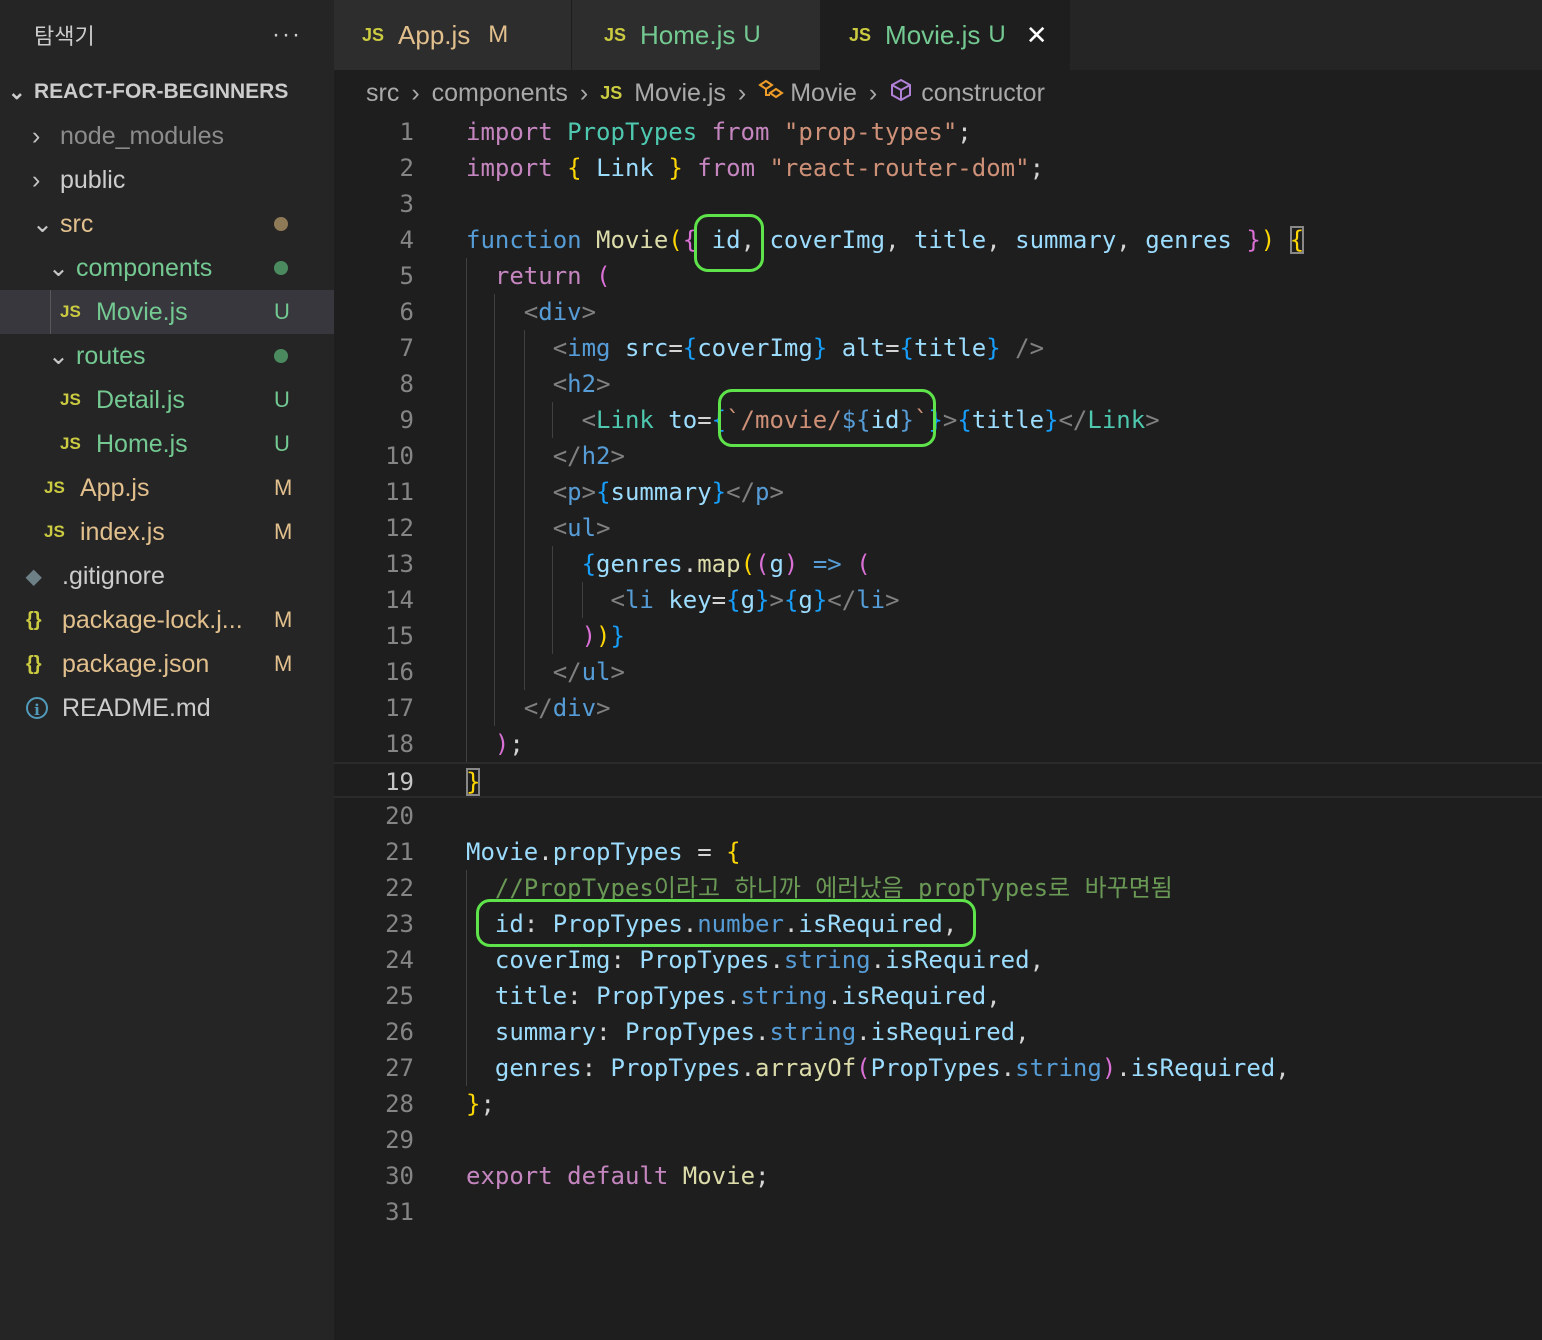 This screenshot has width=1542, height=1340. What do you see at coordinates (167, 136) in the screenshot?
I see `tree-item-node-modules: › node_modules` at bounding box center [167, 136].